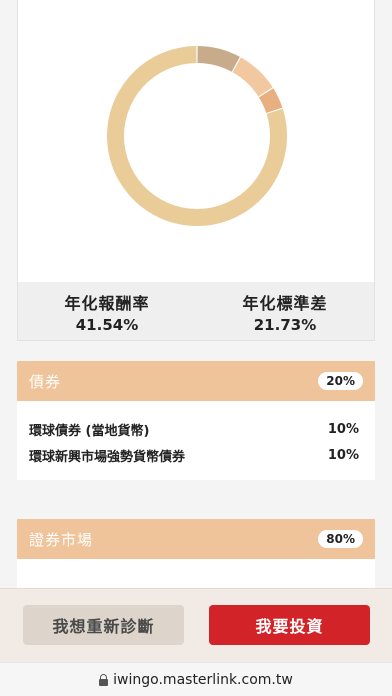 The image size is (392, 696). I want to click on equities-section-title: 證券市場, so click(61, 539).